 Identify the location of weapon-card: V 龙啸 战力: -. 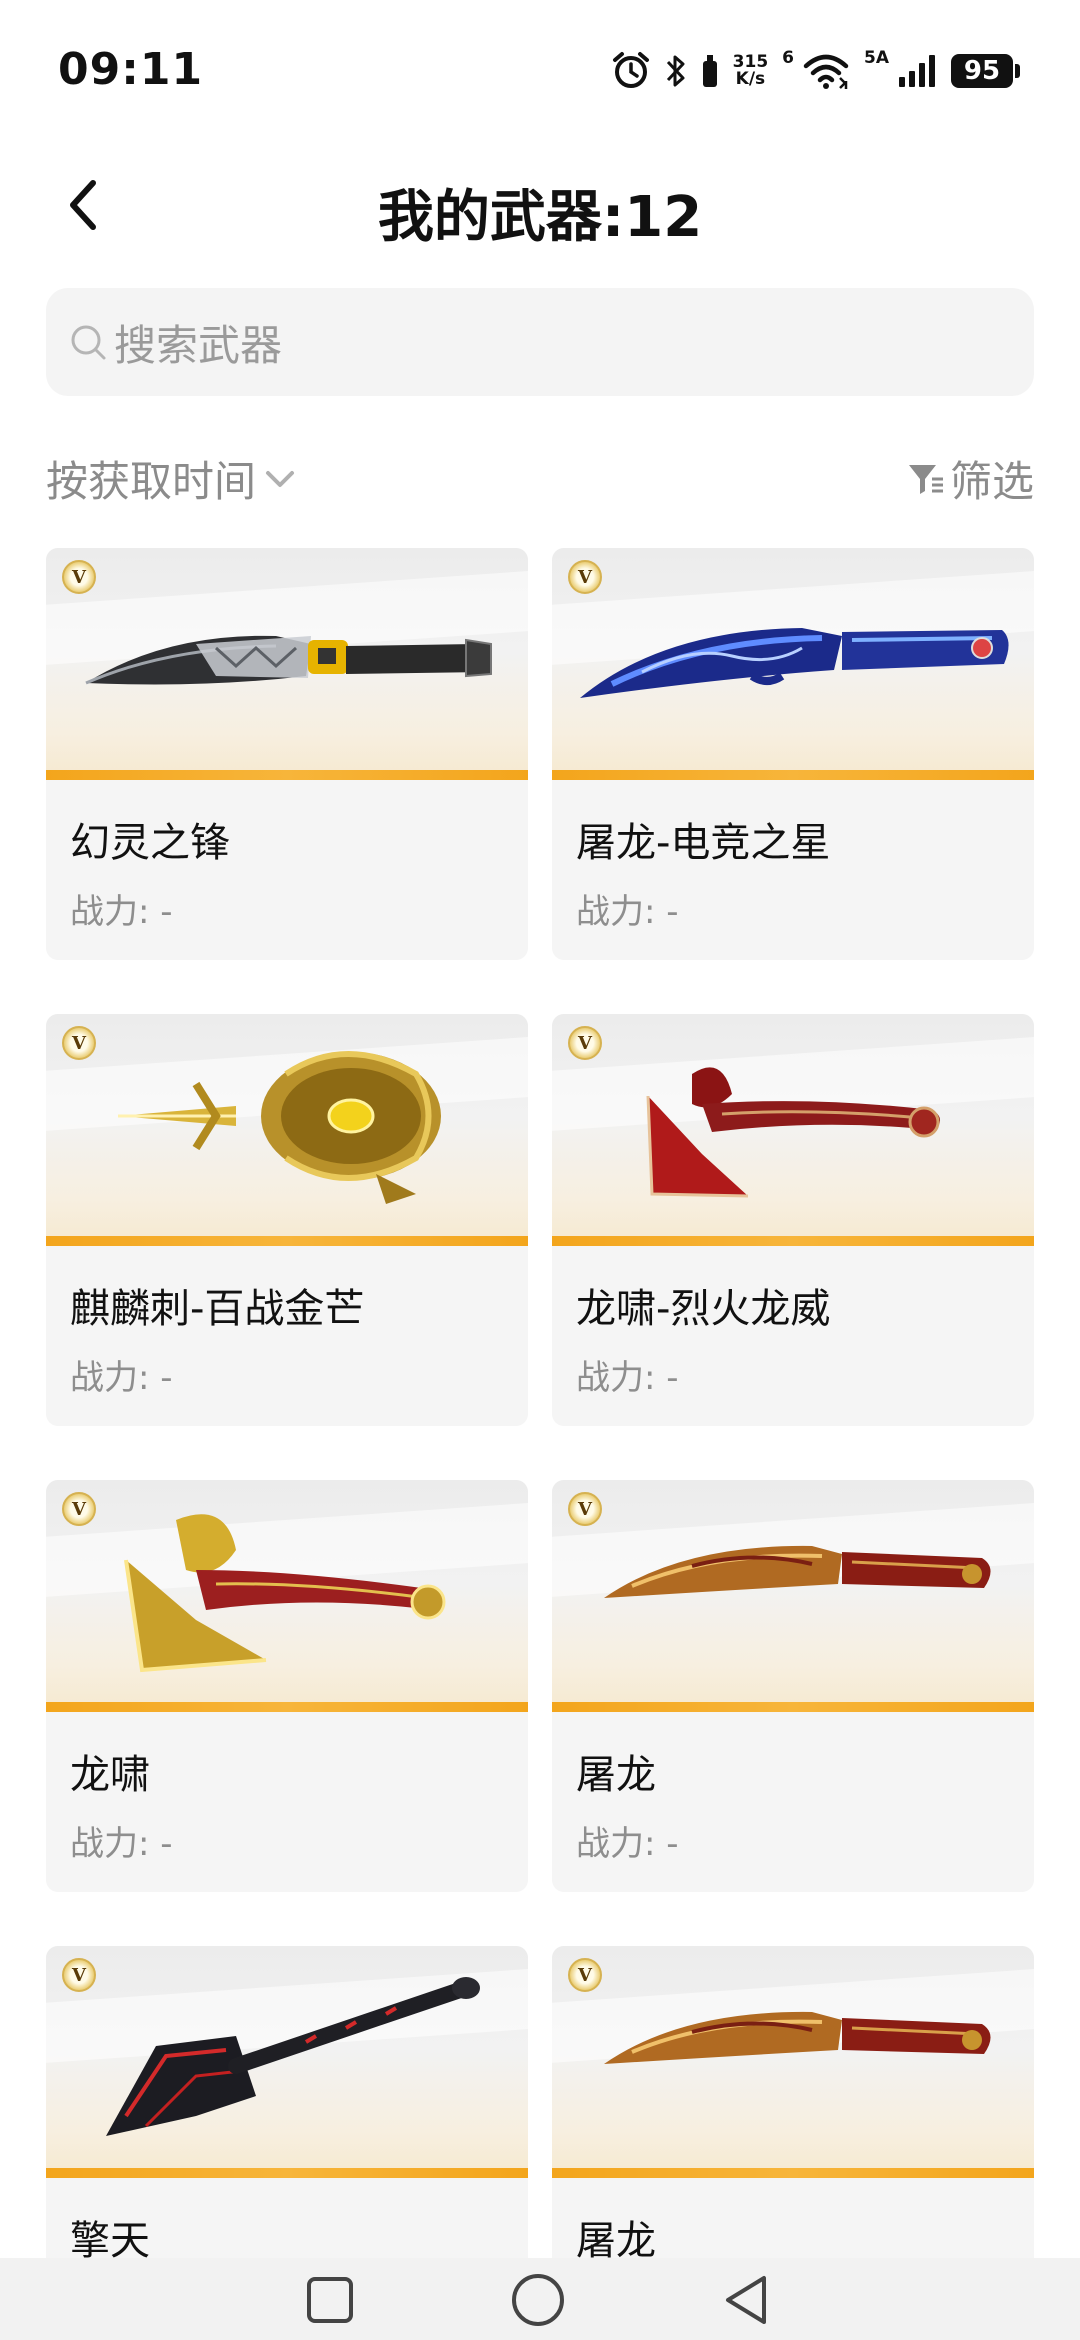
(287, 1686).